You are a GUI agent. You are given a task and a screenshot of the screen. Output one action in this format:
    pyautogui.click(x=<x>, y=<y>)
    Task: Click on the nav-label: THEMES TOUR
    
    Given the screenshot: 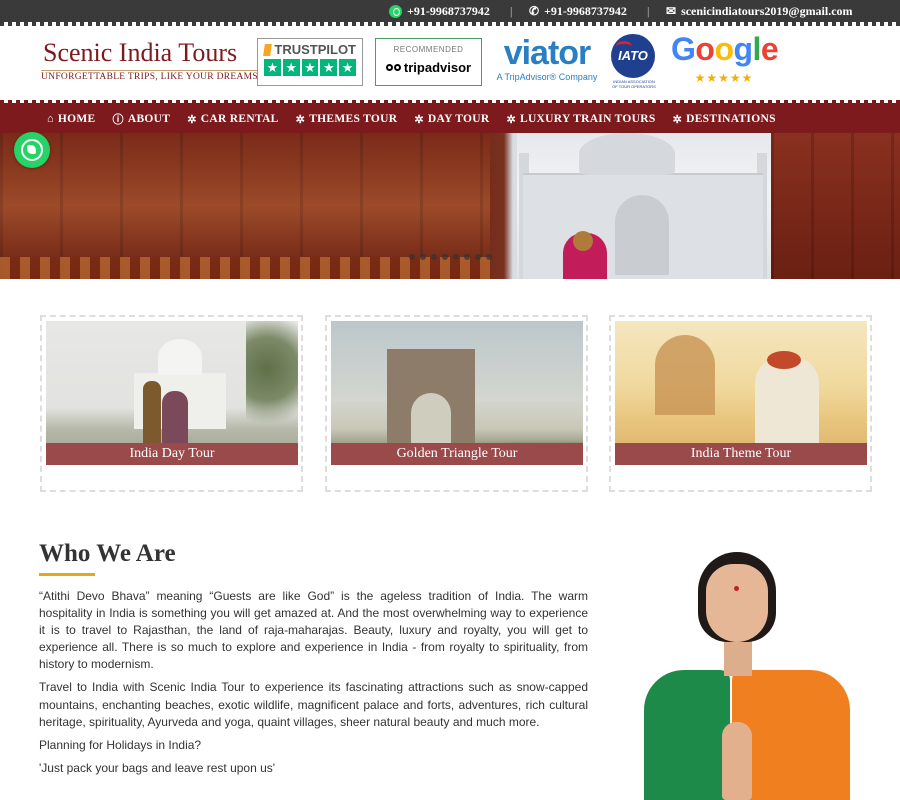 What is the action you would take?
    pyautogui.click(x=353, y=119)
    